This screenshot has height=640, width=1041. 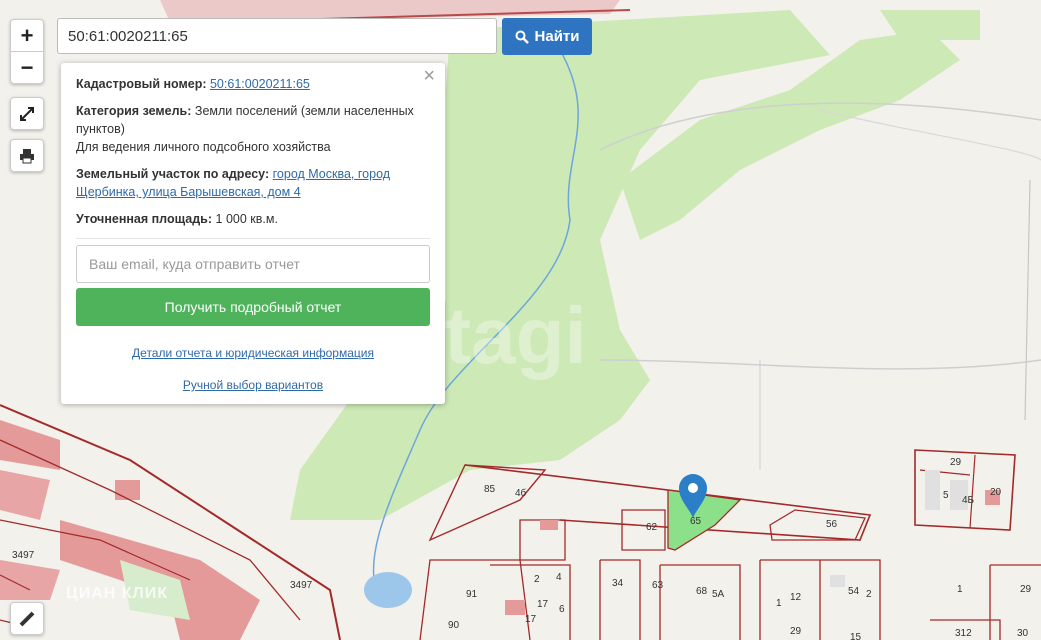 I want to click on fullscreen-button, so click(x=27, y=113).